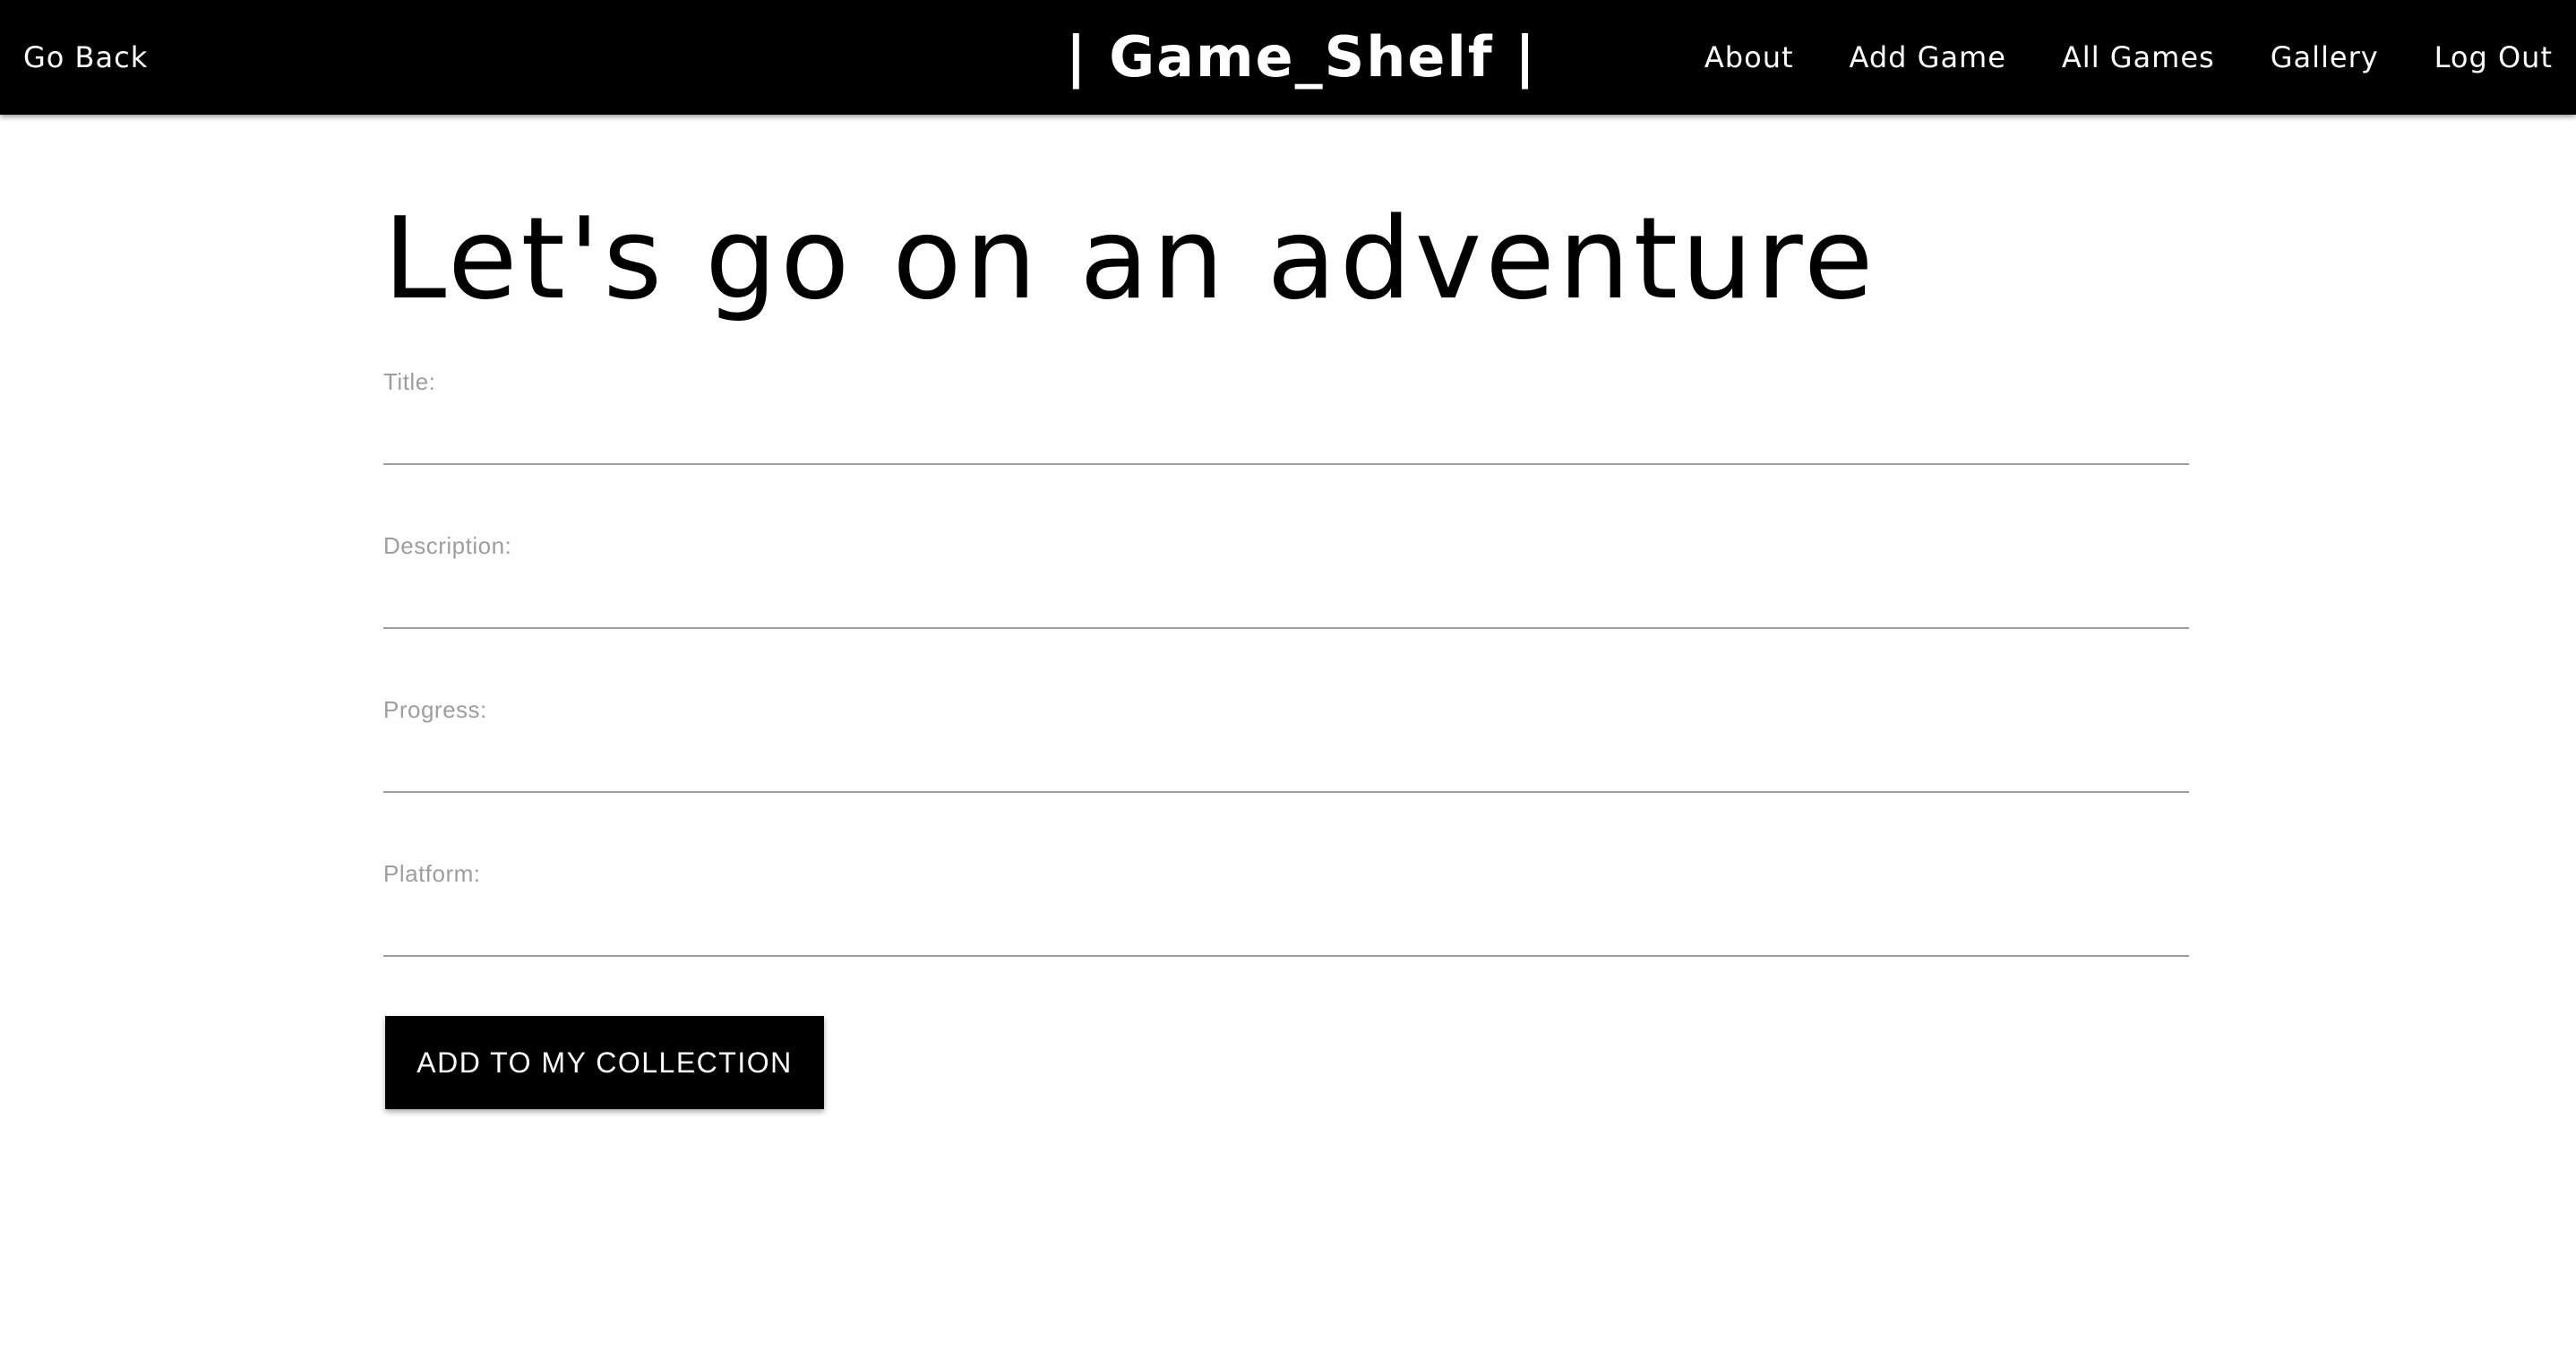  What do you see at coordinates (2493, 57) in the screenshot?
I see `nav-link-log-out: Log Out` at bounding box center [2493, 57].